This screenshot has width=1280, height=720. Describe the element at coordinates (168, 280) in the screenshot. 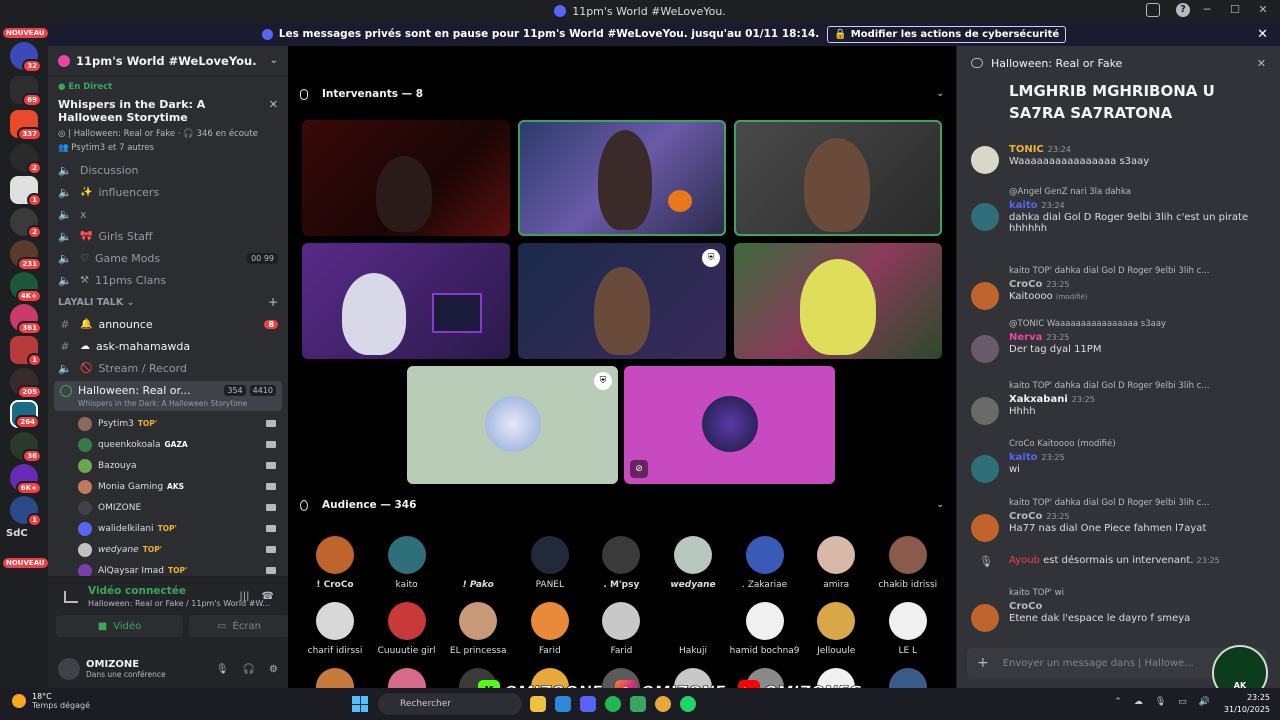

I see `voice-channel: 🔈 ⚒ 11pms Clans` at that location.